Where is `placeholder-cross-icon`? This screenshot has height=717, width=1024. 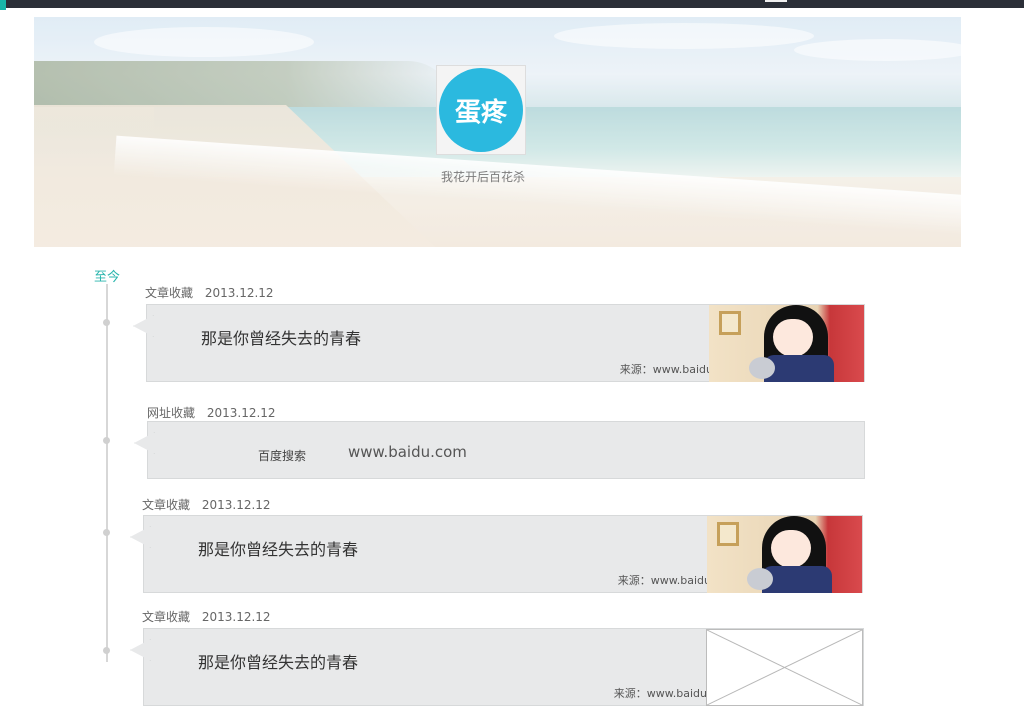
placeholder-cross-icon is located at coordinates (784, 667).